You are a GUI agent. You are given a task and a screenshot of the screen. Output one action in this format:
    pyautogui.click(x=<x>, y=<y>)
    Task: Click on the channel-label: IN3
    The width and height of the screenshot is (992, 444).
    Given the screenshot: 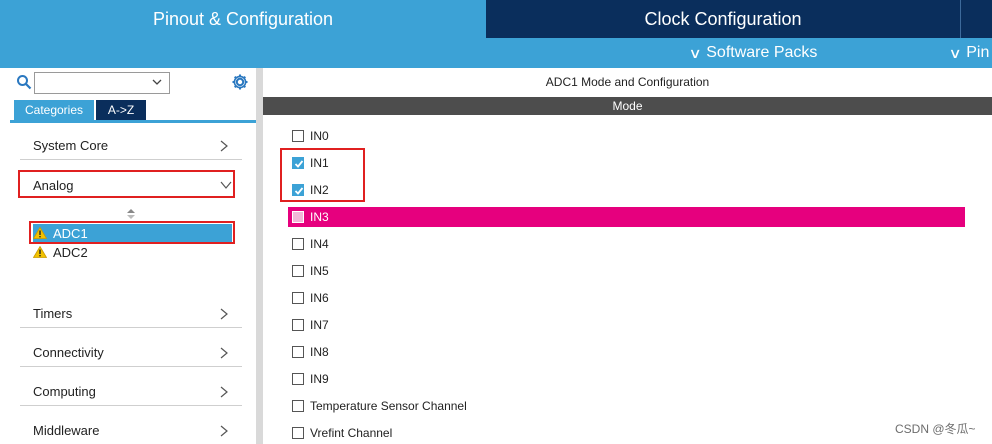 What is the action you would take?
    pyautogui.click(x=319, y=217)
    